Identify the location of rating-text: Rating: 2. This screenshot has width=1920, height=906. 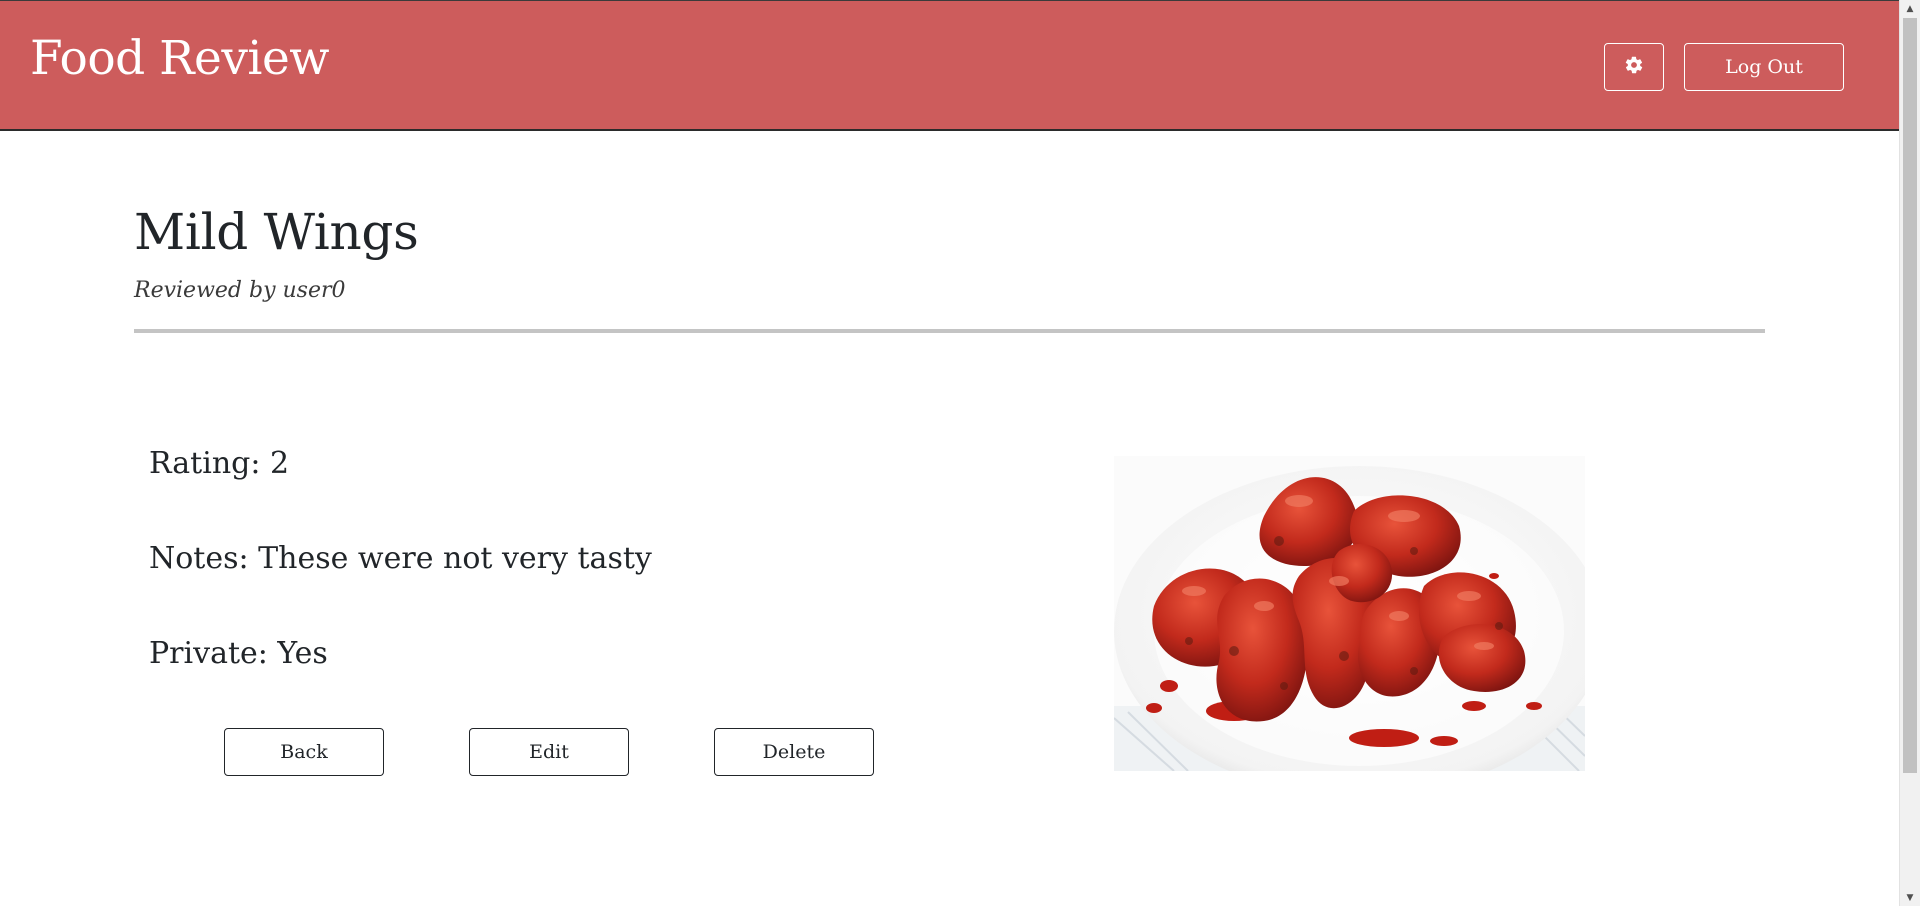
(219, 463).